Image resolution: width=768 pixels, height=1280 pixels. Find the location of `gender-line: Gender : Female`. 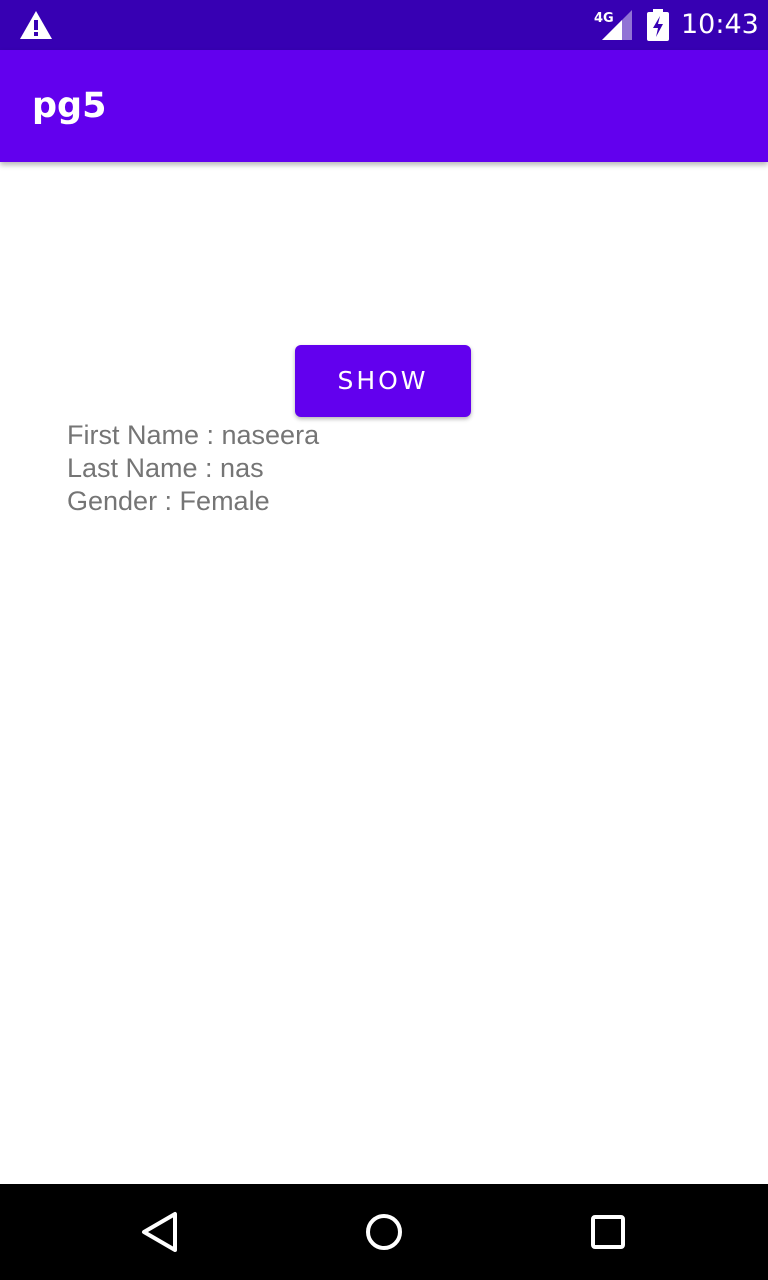

gender-line: Gender : Female is located at coordinates (168, 501).